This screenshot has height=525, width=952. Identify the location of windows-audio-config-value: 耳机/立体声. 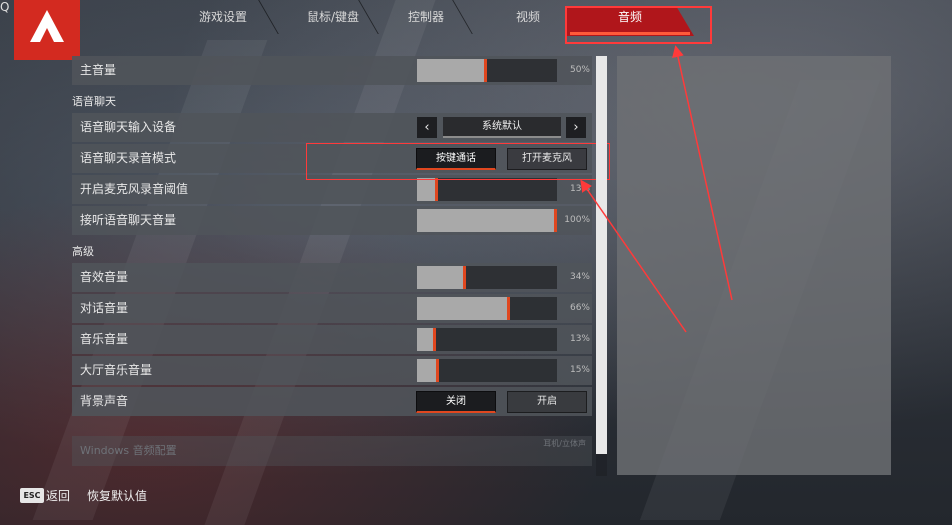
(564, 443).